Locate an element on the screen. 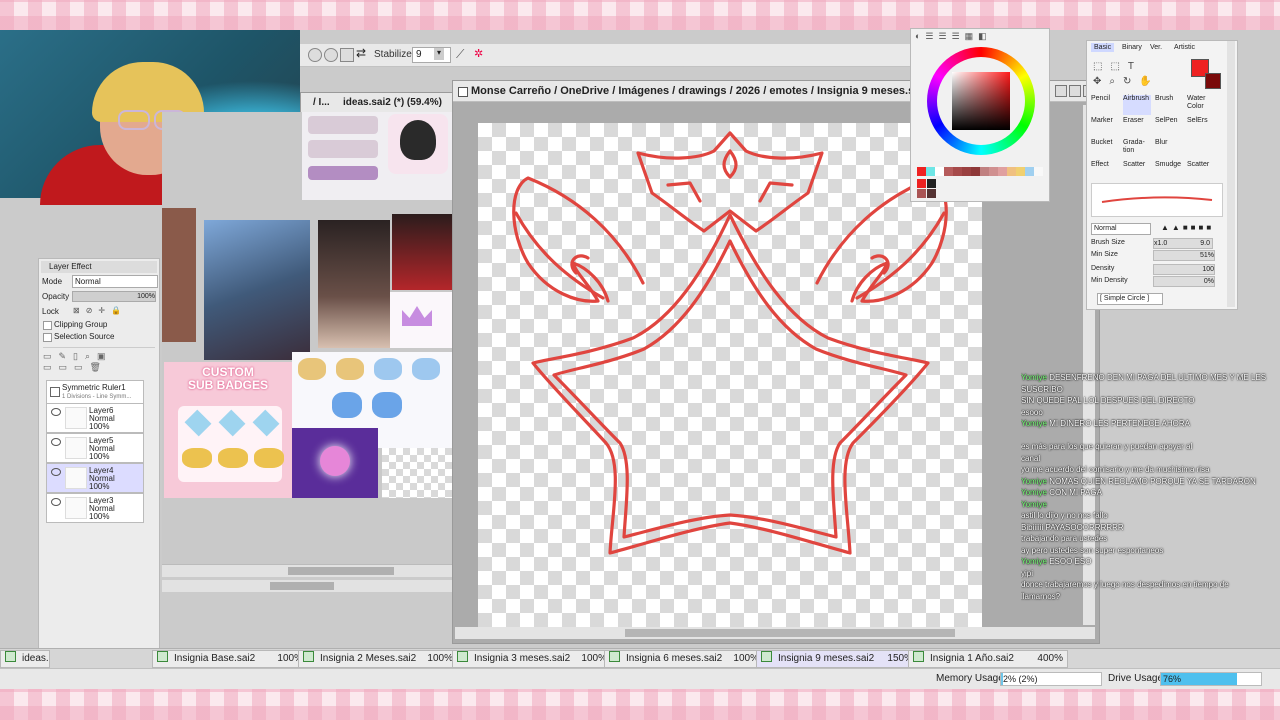 The image size is (1280, 720). brush-tool: Brush is located at coordinates (1169, 105).